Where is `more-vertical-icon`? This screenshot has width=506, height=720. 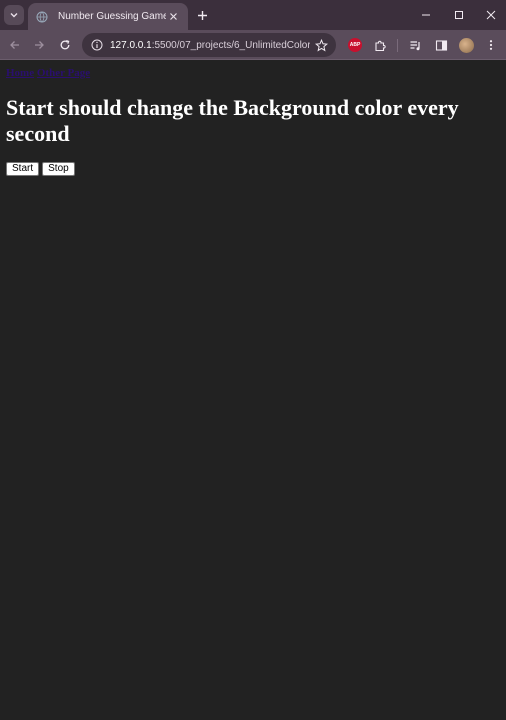 more-vertical-icon is located at coordinates (491, 45).